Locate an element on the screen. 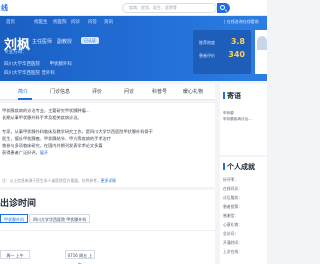 The image size is (320, 264). score-label-recommend: 推荐热度 is located at coordinates (207, 42).